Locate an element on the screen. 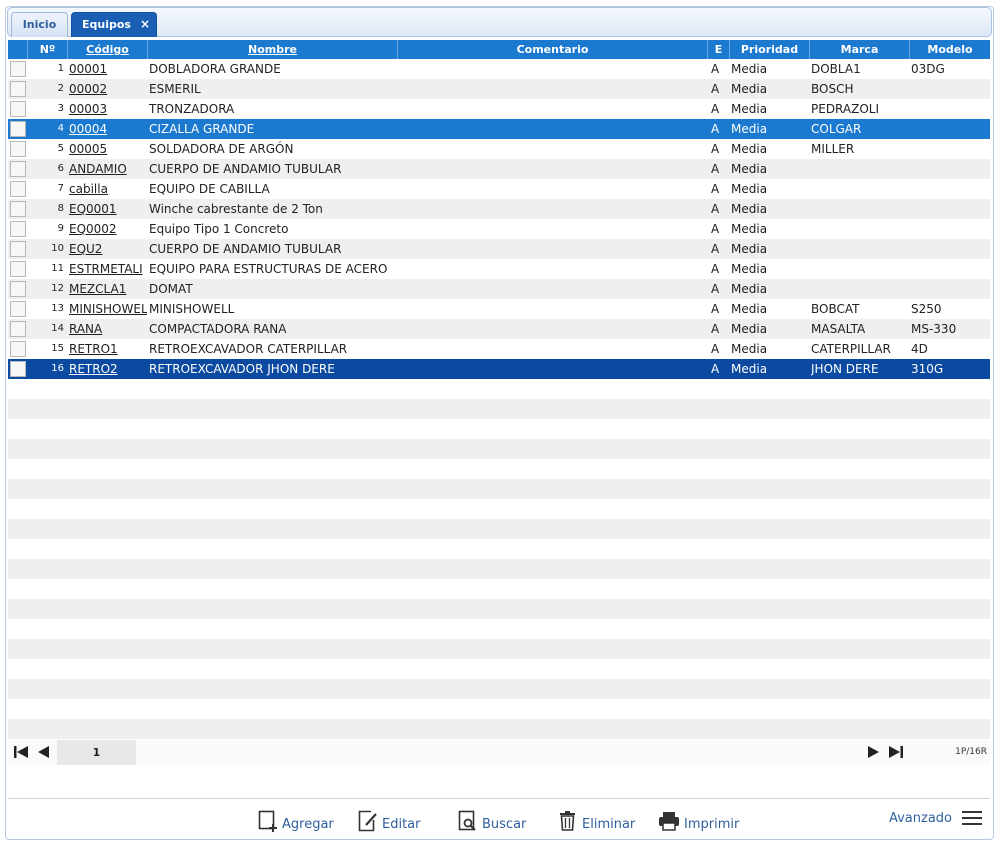 The height and width of the screenshot is (846, 1003). header-marca: Marca is located at coordinates (860, 49).